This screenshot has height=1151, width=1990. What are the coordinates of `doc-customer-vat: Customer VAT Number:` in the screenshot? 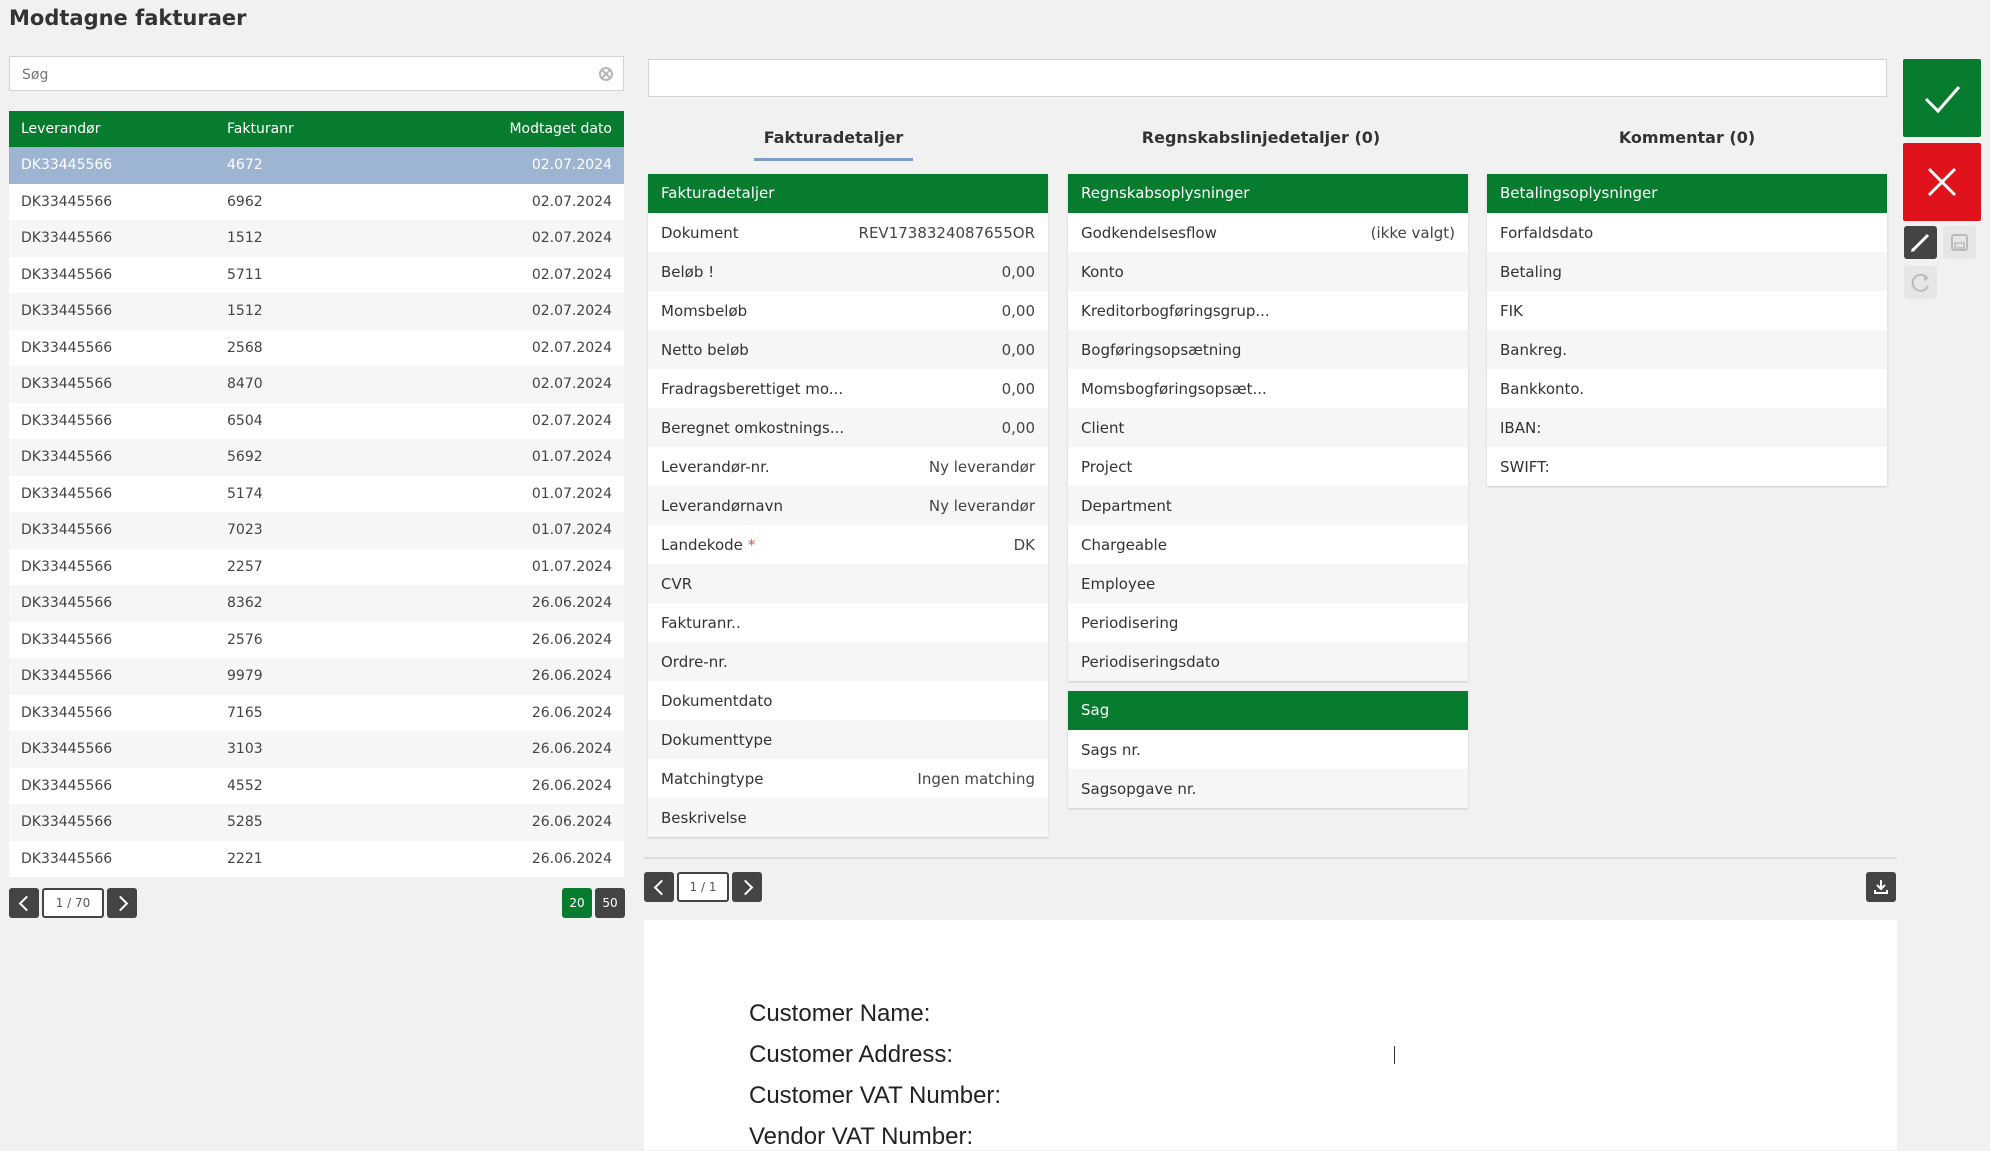 It's located at (875, 1095).